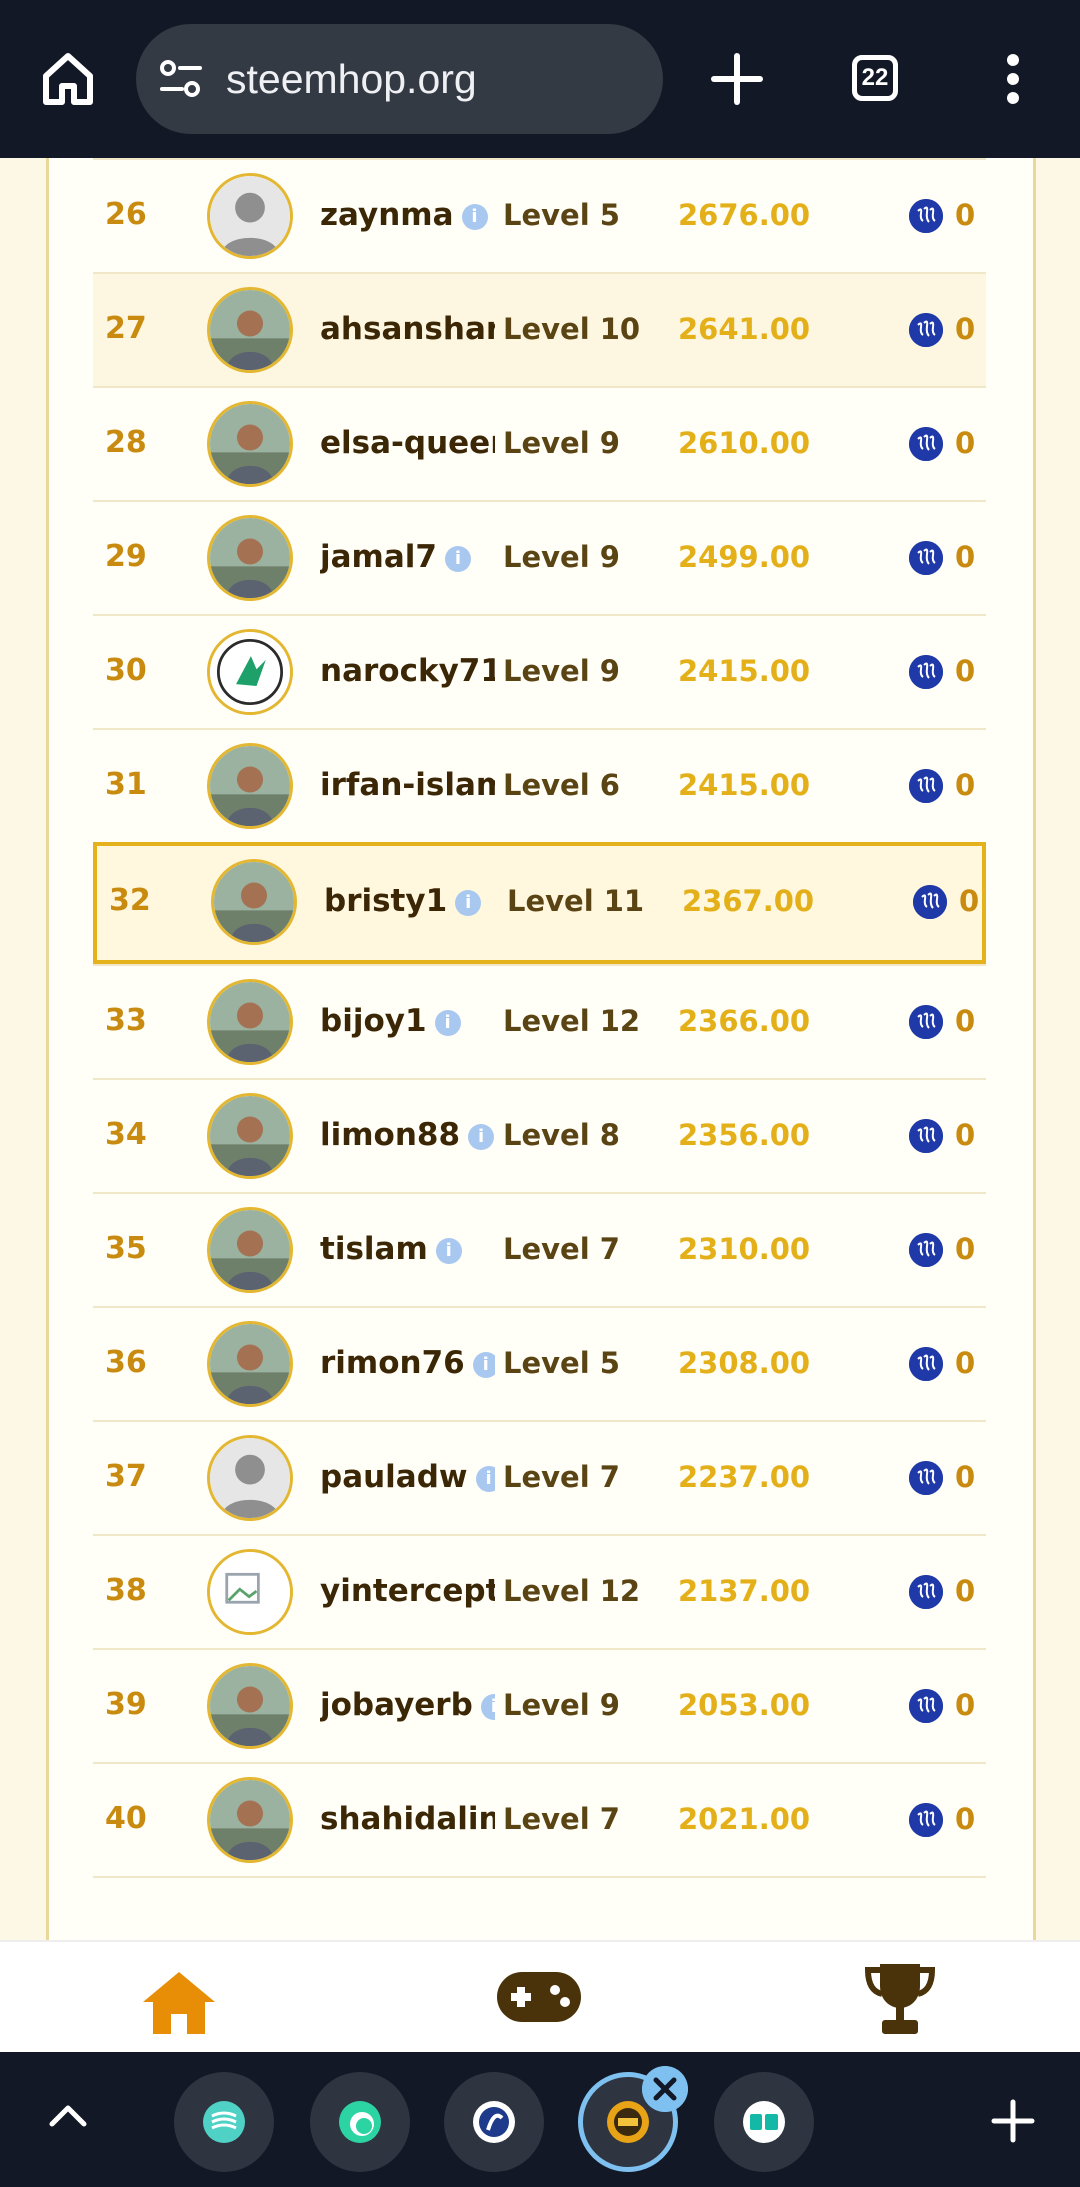  I want to click on rank-number: 37, so click(126, 1476).